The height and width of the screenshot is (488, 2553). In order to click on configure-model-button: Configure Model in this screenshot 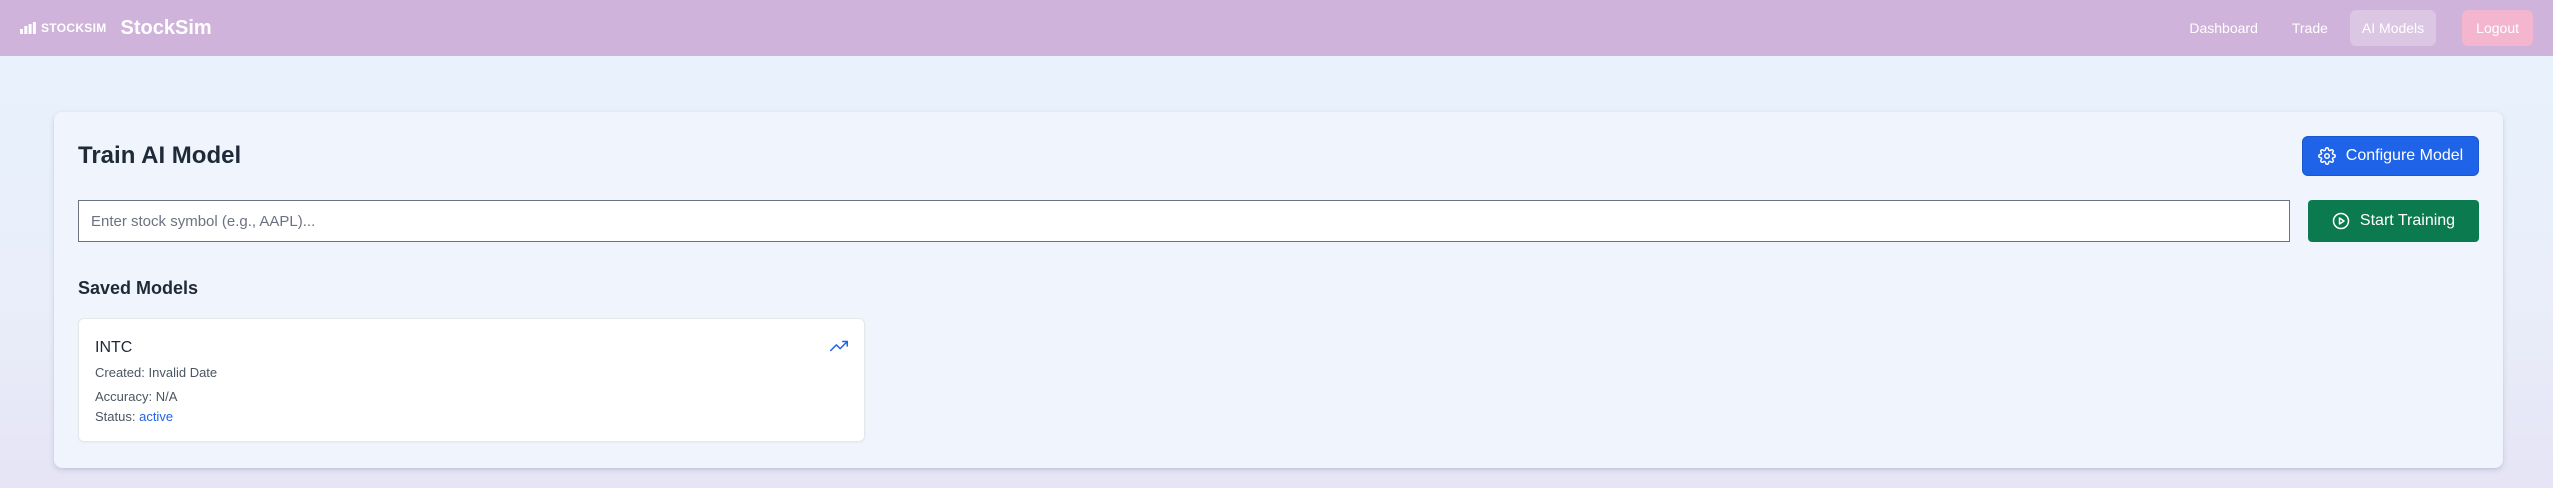, I will do `click(2390, 156)`.